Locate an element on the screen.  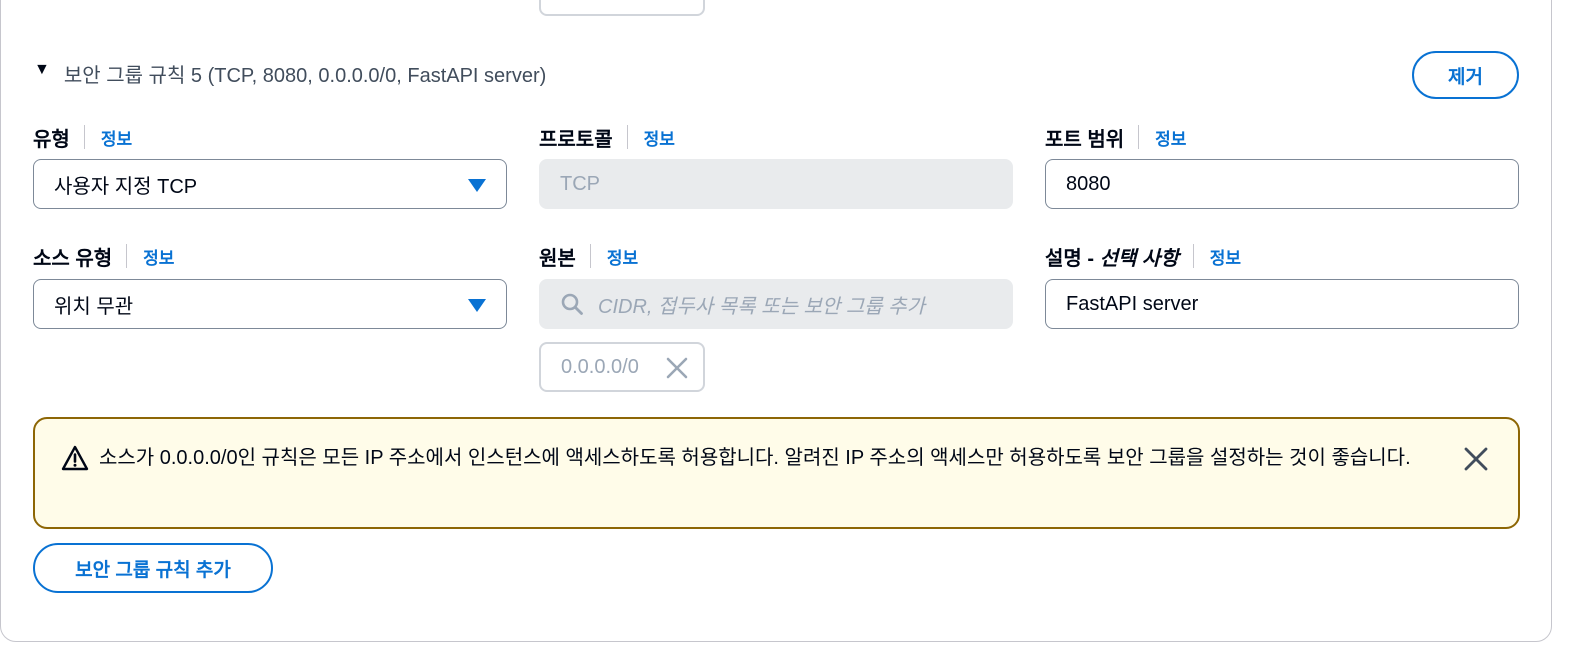
source-cidr-token-label: 0.0.0.0/0 is located at coordinates (600, 366).